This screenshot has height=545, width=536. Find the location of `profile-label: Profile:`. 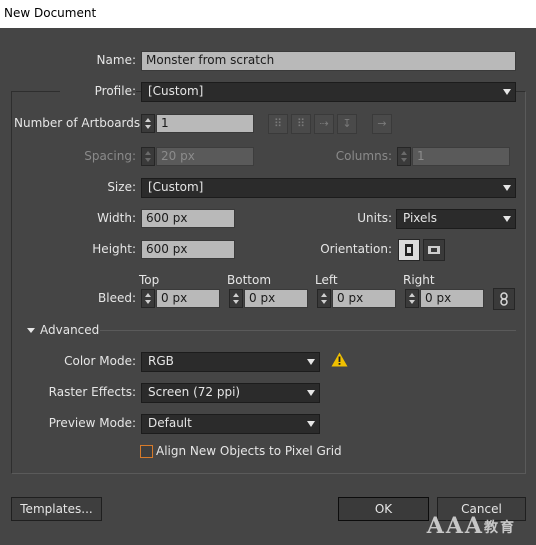

profile-label: Profile: is located at coordinates (98, 91).